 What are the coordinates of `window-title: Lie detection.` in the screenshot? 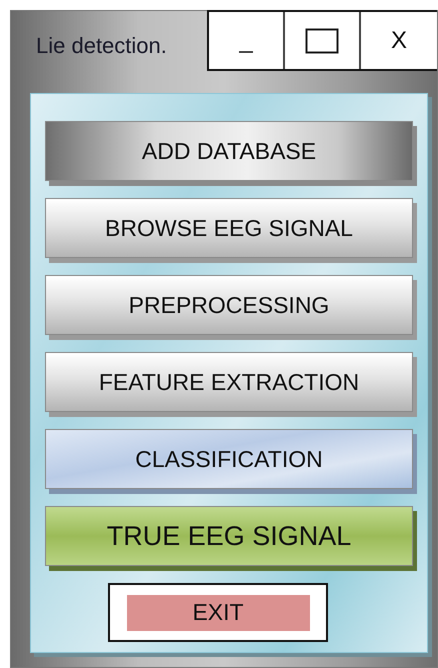 It's located at (101, 46).